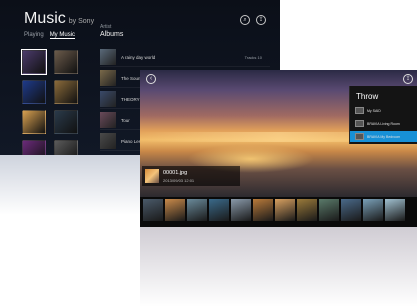  I want to click on throw-title: Throw, so click(367, 96).